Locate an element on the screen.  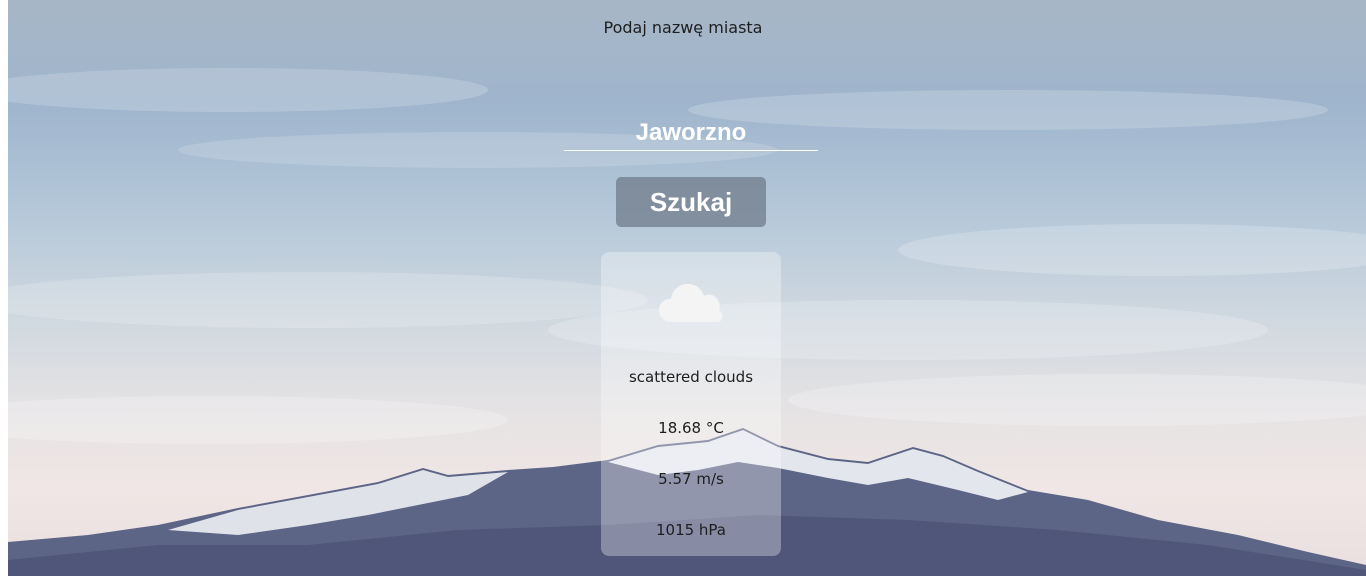
cloud-icon is located at coordinates (691, 303).